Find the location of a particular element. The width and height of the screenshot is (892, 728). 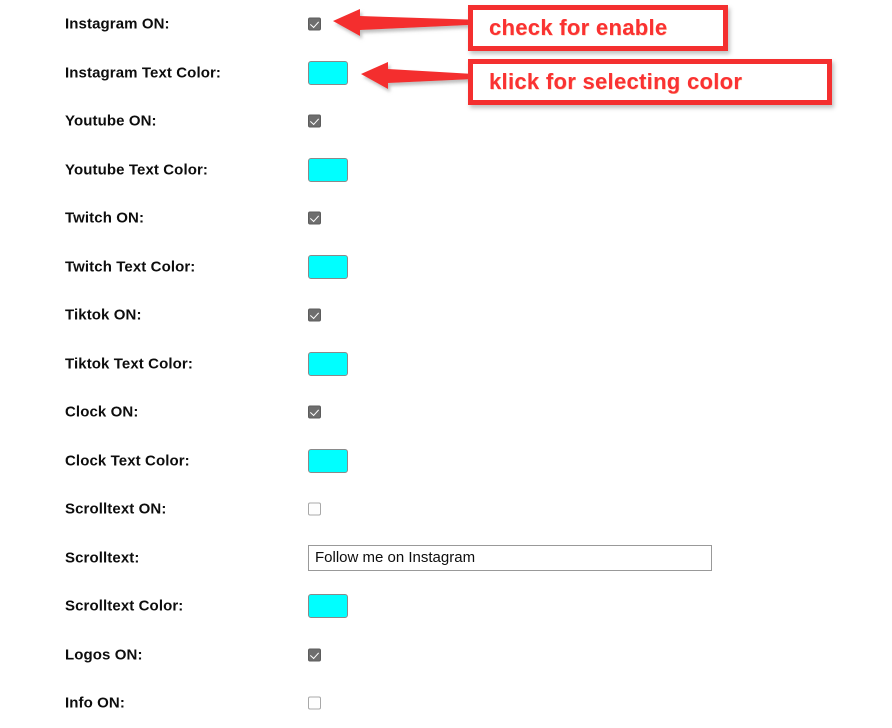

row-label-scrolltext-color: Scrolltext Color: is located at coordinates (124, 606).